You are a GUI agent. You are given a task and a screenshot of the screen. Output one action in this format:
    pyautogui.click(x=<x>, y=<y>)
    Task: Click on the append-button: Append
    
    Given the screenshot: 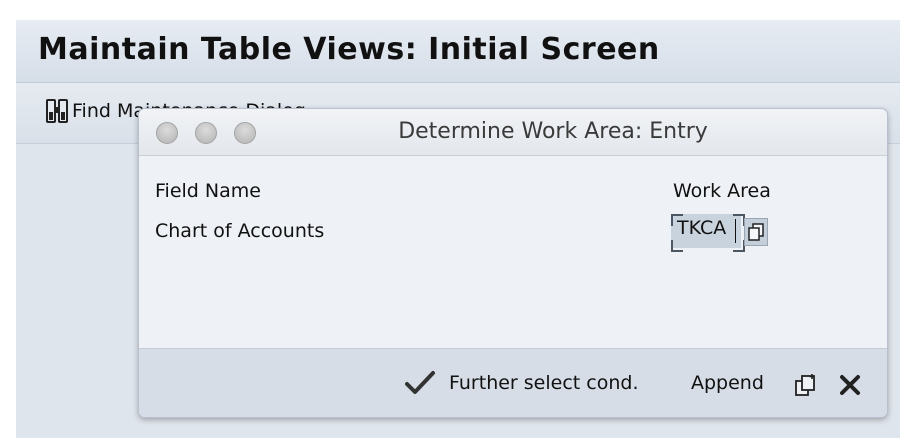 What is the action you would take?
    pyautogui.click(x=727, y=383)
    